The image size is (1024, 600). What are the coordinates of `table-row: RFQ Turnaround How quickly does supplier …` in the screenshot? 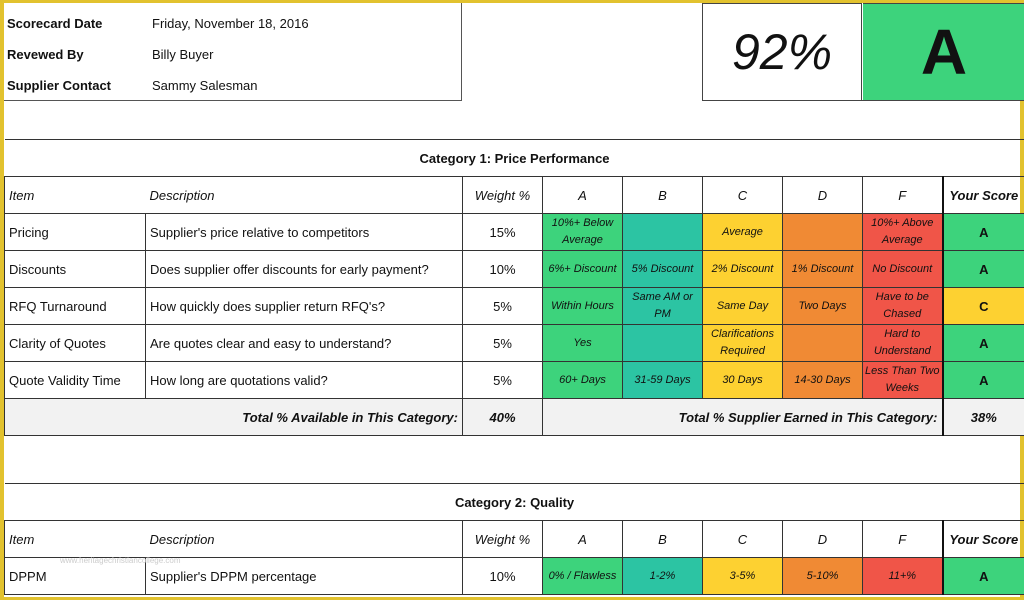 It's located at (514, 306).